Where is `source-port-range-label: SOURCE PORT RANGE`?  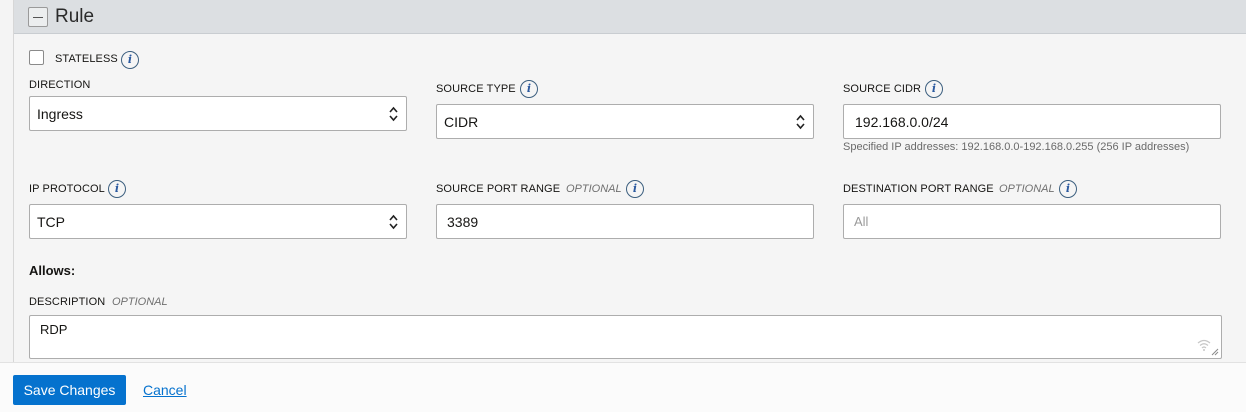
source-port-range-label: SOURCE PORT RANGE is located at coordinates (498, 189).